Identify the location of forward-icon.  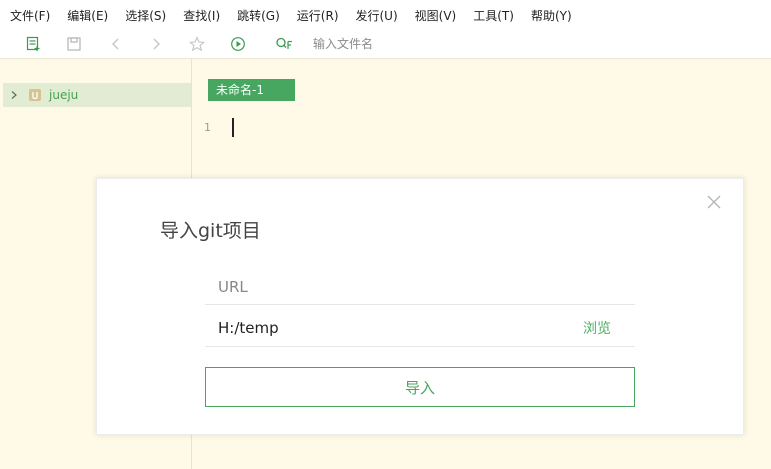
(156, 44).